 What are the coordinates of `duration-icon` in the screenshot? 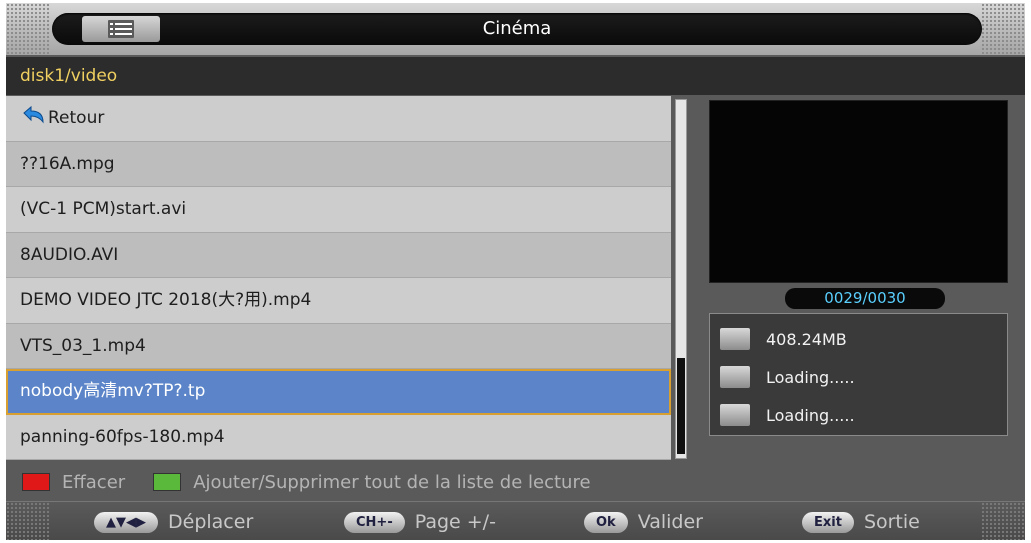 It's located at (735, 415).